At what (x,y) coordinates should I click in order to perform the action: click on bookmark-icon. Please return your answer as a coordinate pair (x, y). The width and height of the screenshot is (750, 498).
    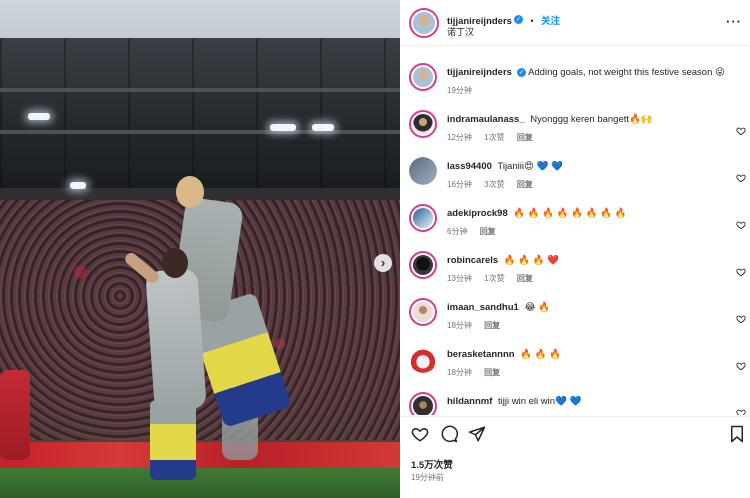
    Looking at the image, I should click on (737, 434).